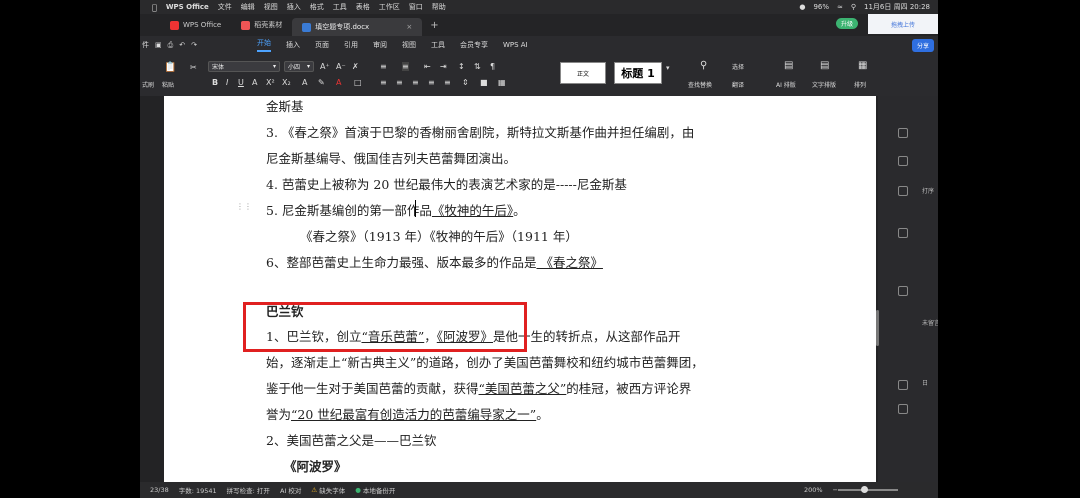 Image resolution: width=1080 pixels, height=498 pixels. I want to click on menu-insert: 插入, so click(294, 7).